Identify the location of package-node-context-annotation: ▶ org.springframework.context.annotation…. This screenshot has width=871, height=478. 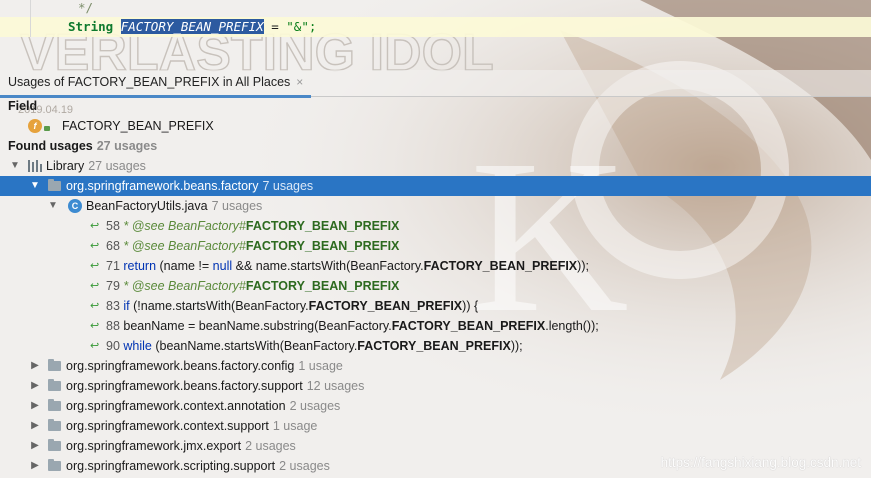
(435, 406).